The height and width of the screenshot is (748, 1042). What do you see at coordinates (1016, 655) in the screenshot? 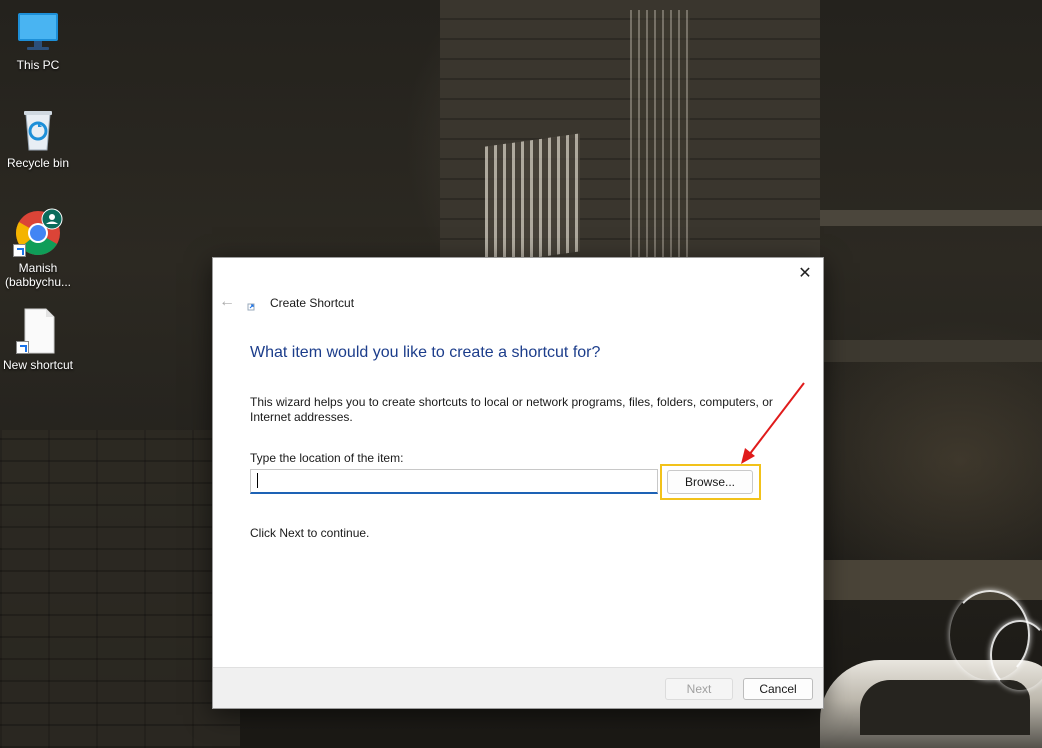
I see `wallpaper-light-streak` at bounding box center [1016, 655].